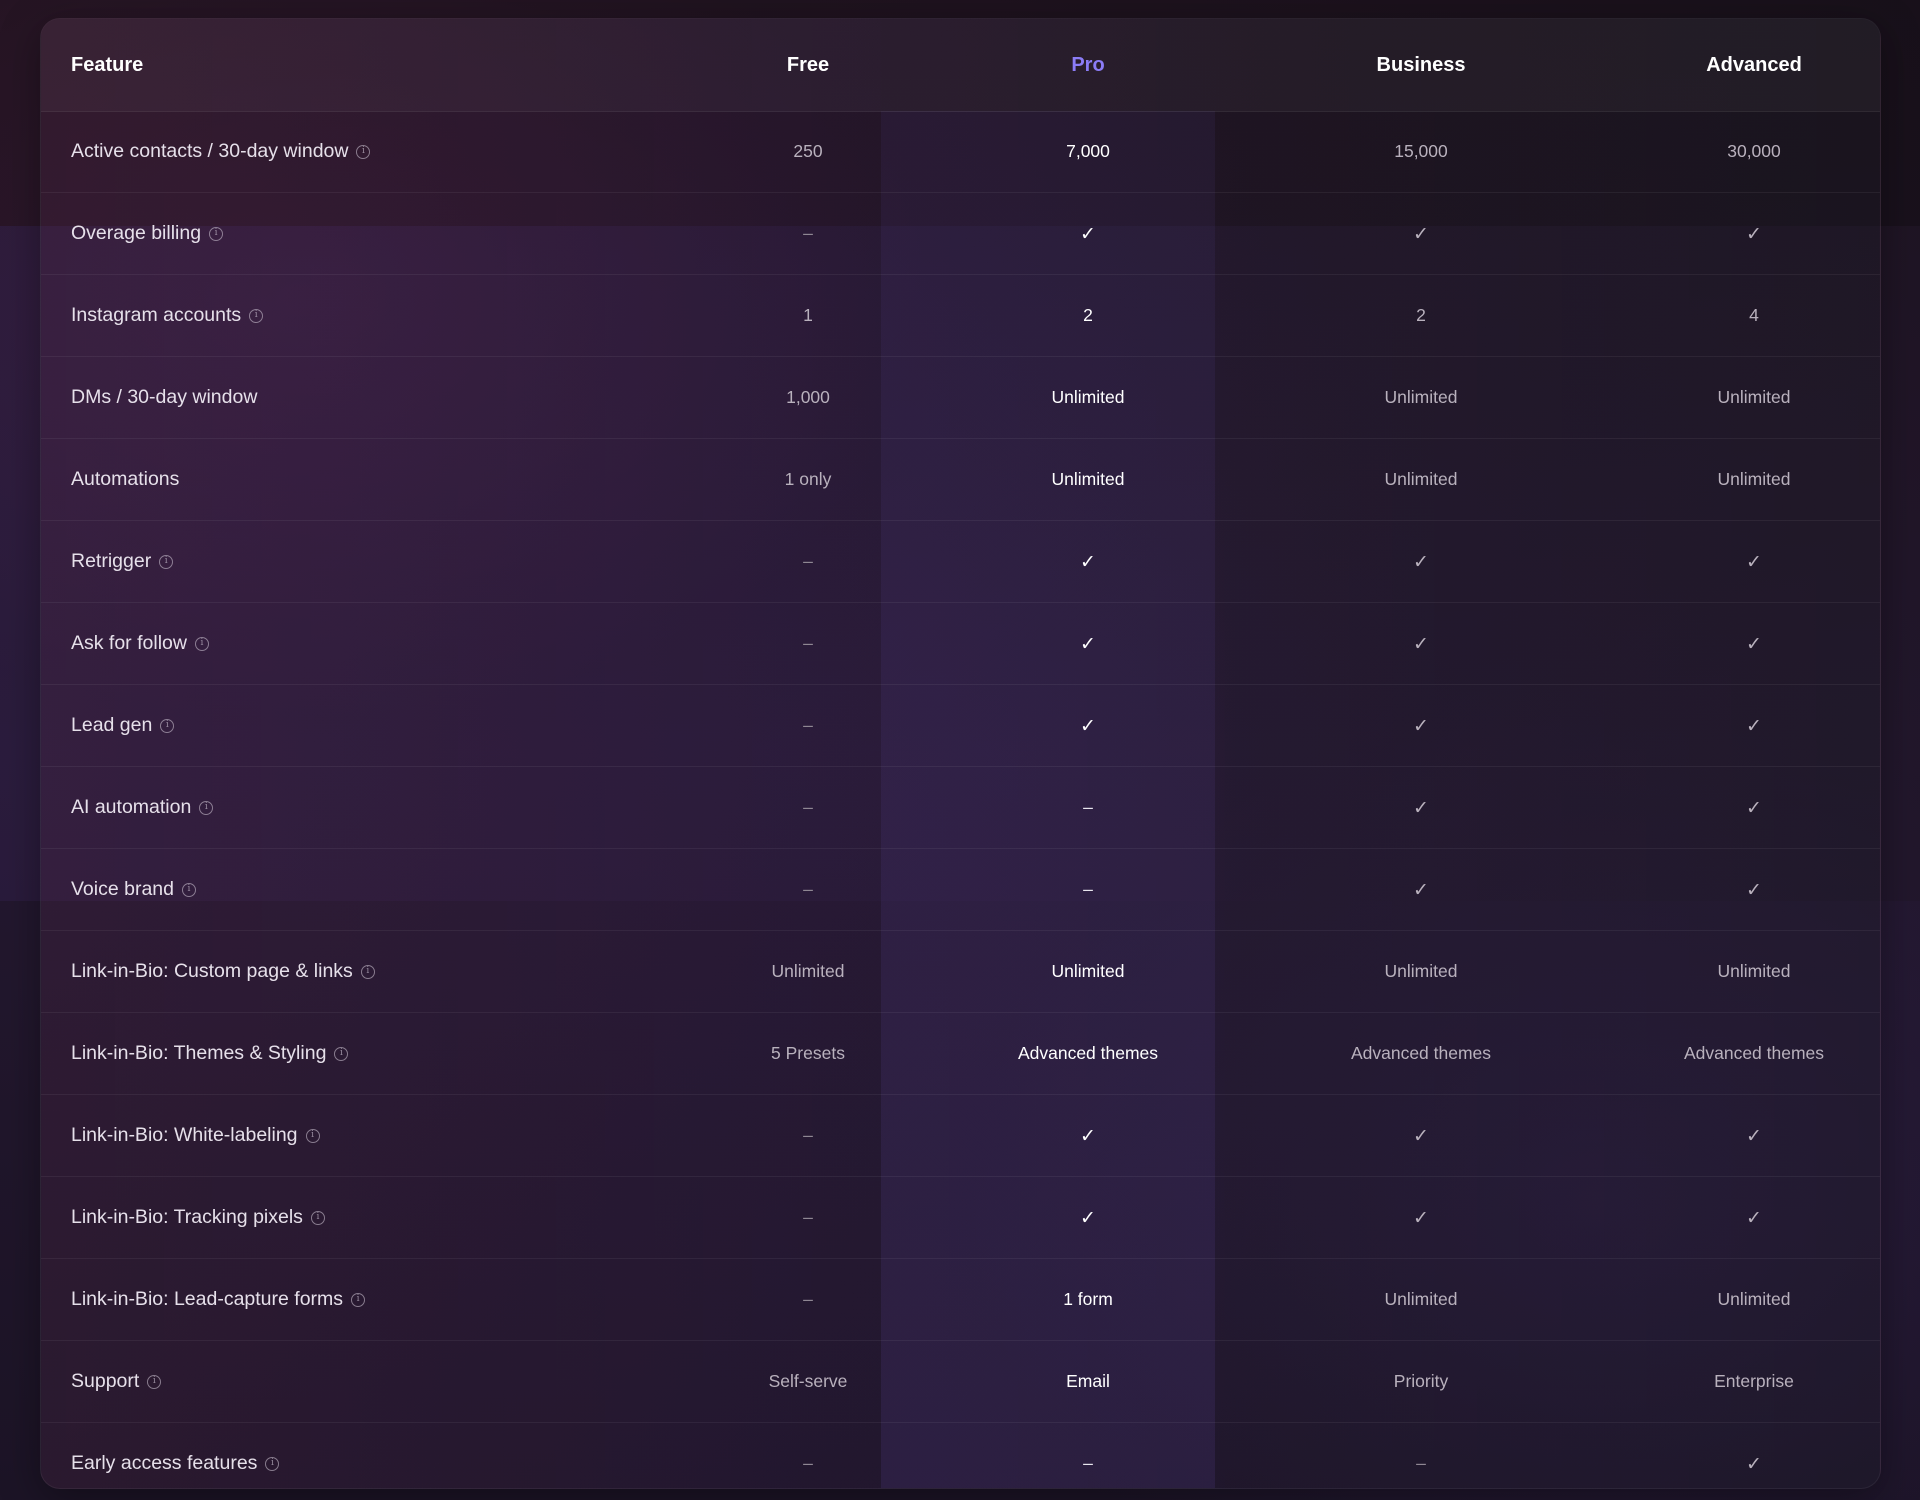 Image resolution: width=1920 pixels, height=1500 pixels. I want to click on cell-pro: –, so click(1088, 1455).